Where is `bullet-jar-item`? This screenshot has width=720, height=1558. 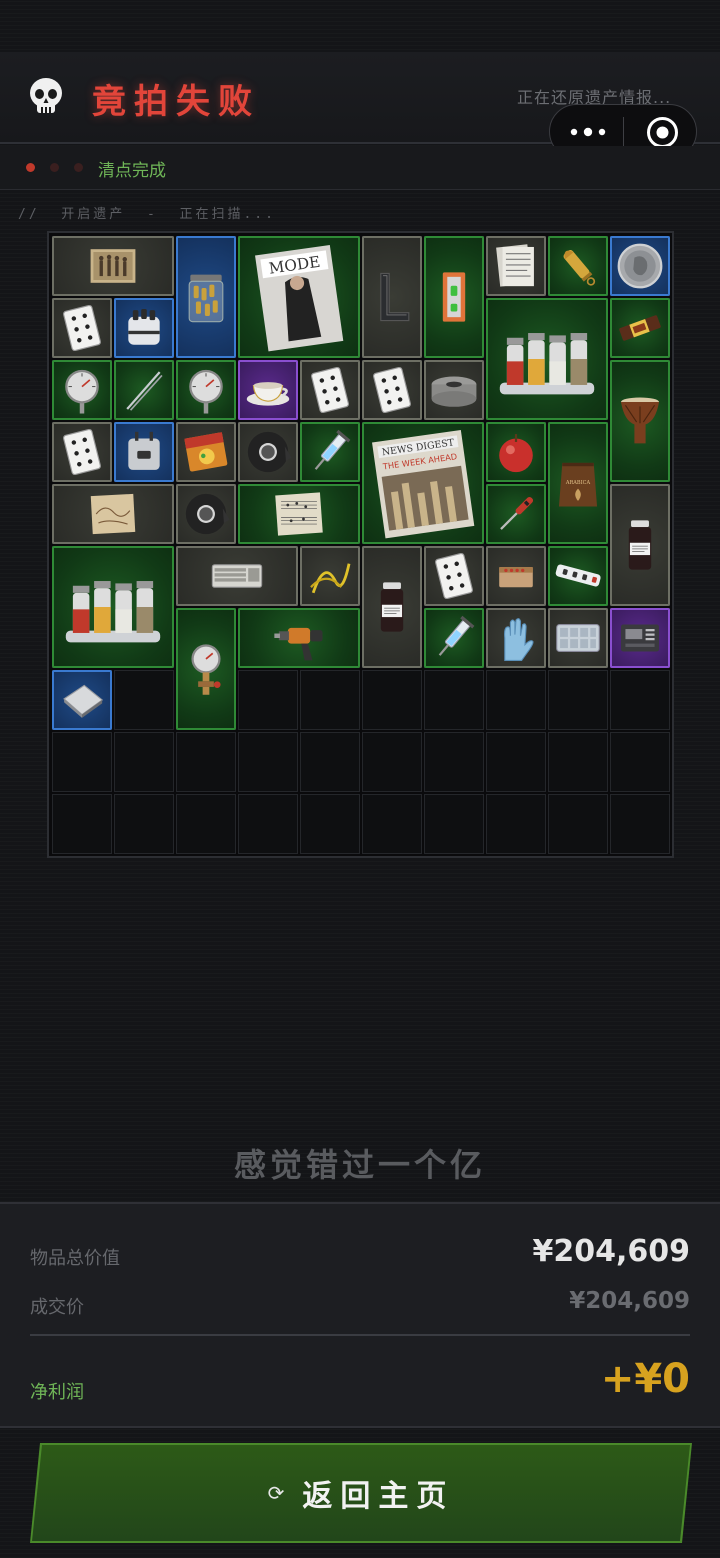
bullet-jar-item is located at coordinates (206, 297).